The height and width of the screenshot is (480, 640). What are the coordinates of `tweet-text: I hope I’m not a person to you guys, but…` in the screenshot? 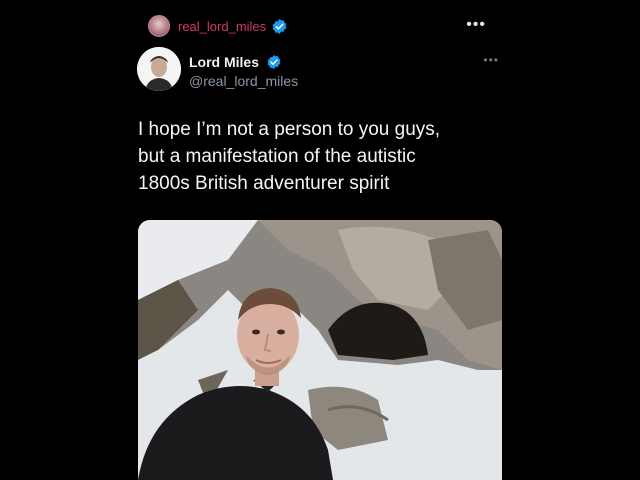 It's located at (318, 156).